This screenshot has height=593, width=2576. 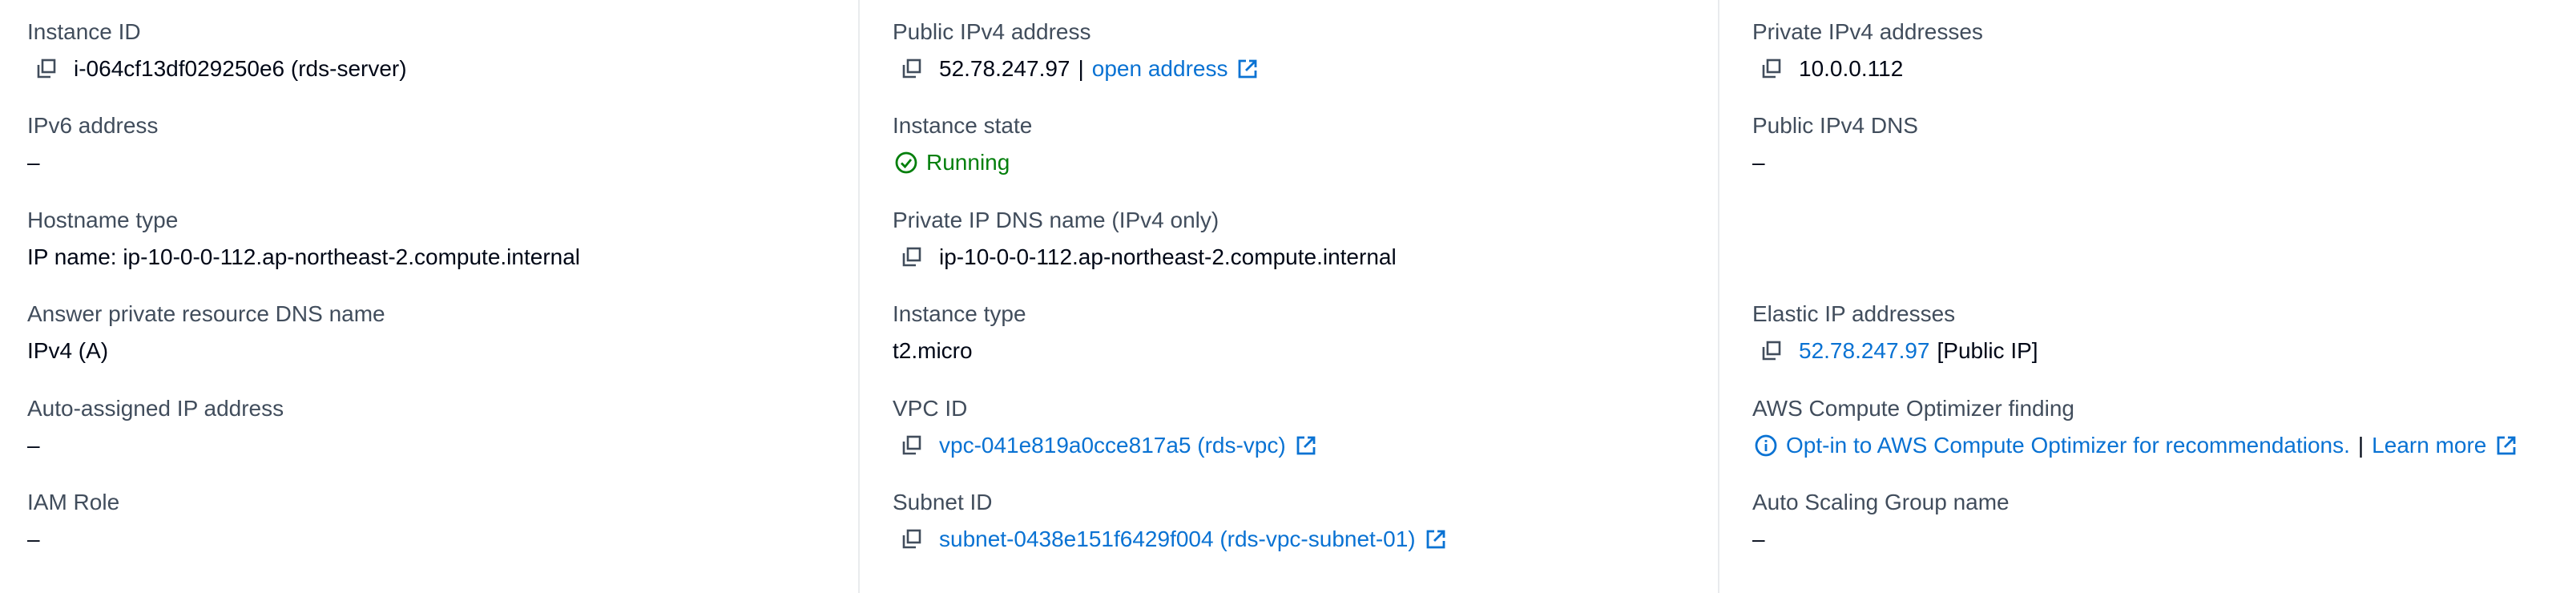 What do you see at coordinates (2429, 446) in the screenshot?
I see `learn-more-link: Learn more` at bounding box center [2429, 446].